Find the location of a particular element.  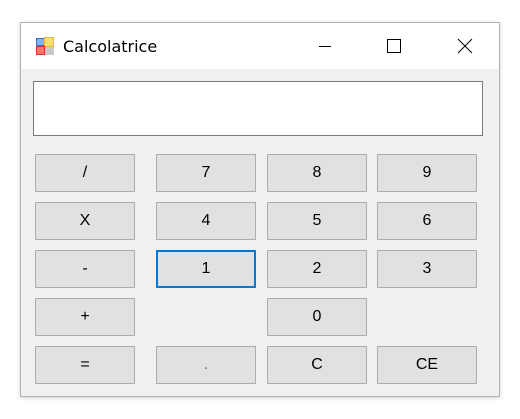

maximize-button is located at coordinates (394, 46).